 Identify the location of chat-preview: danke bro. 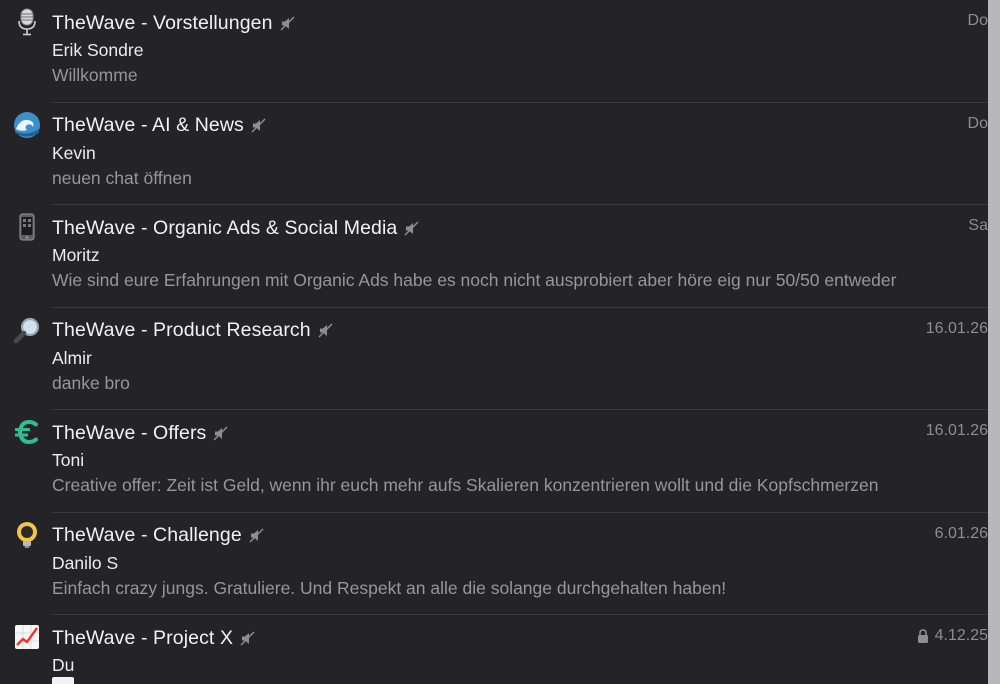
(91, 382).